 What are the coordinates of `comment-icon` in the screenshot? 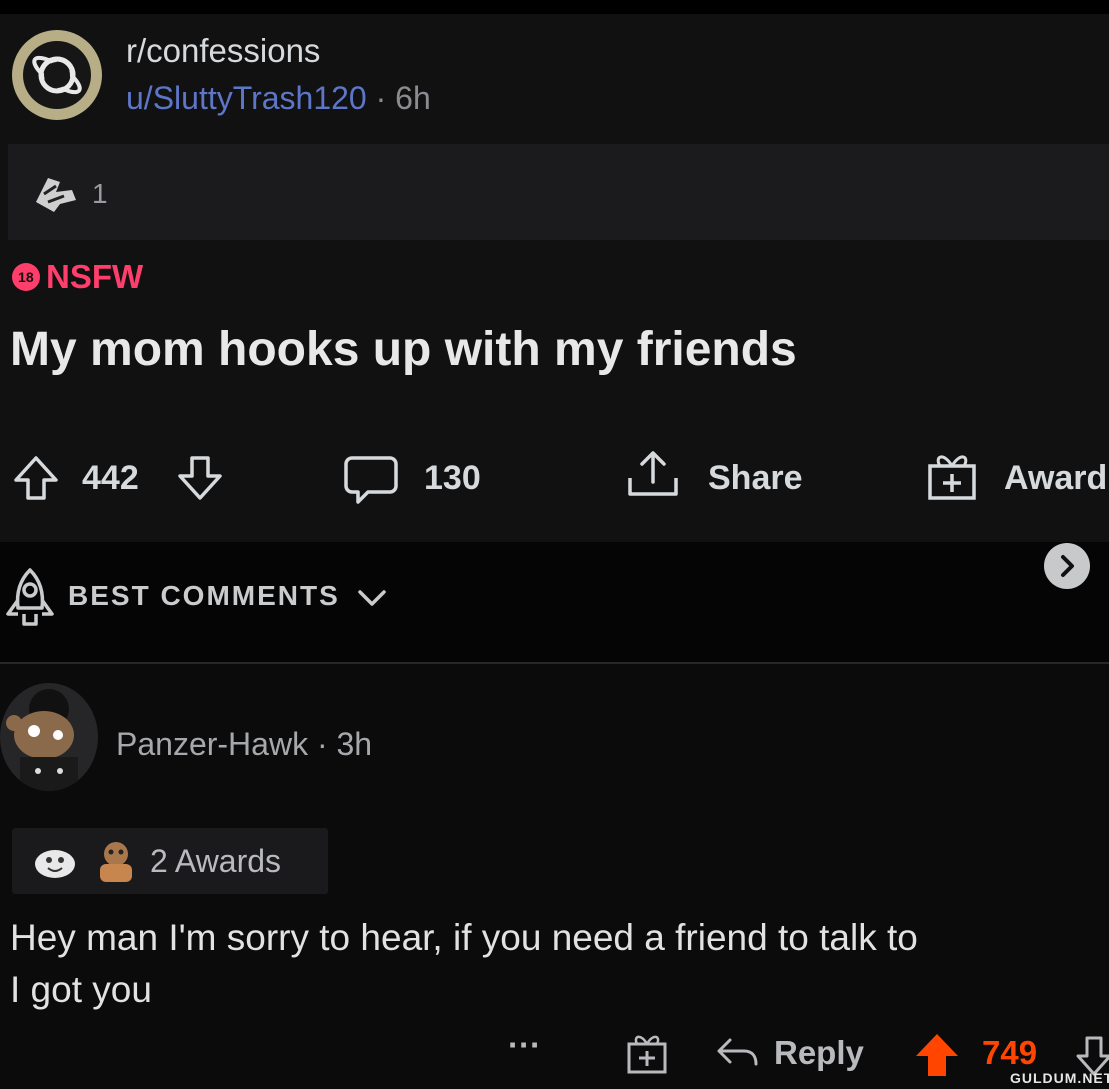 It's located at (371, 480).